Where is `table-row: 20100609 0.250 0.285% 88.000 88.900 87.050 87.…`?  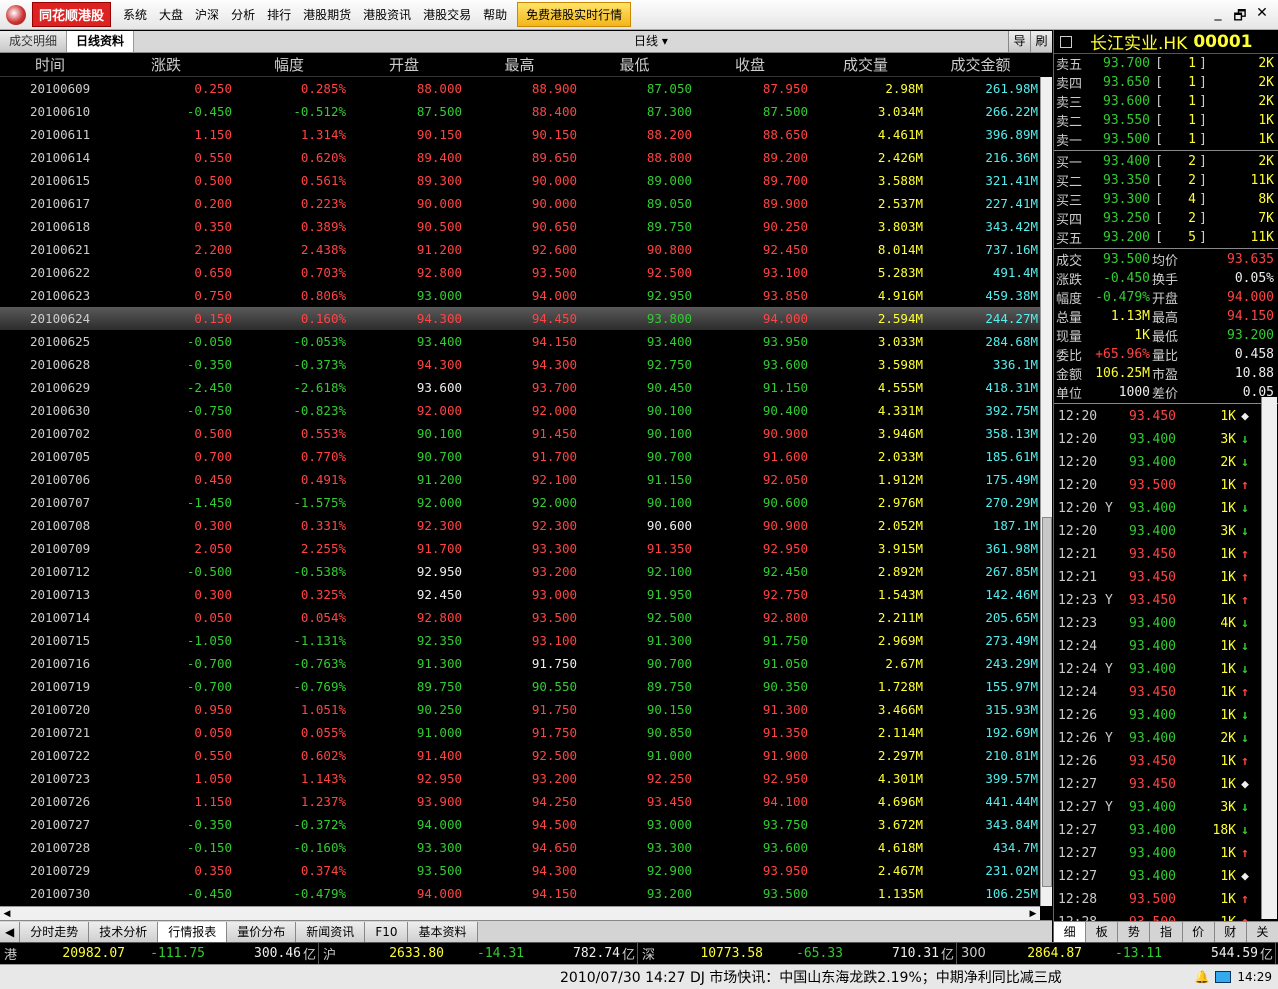
table-row: 20100609 0.250 0.285% 88.000 88.900 87.050 87.… is located at coordinates (520, 88).